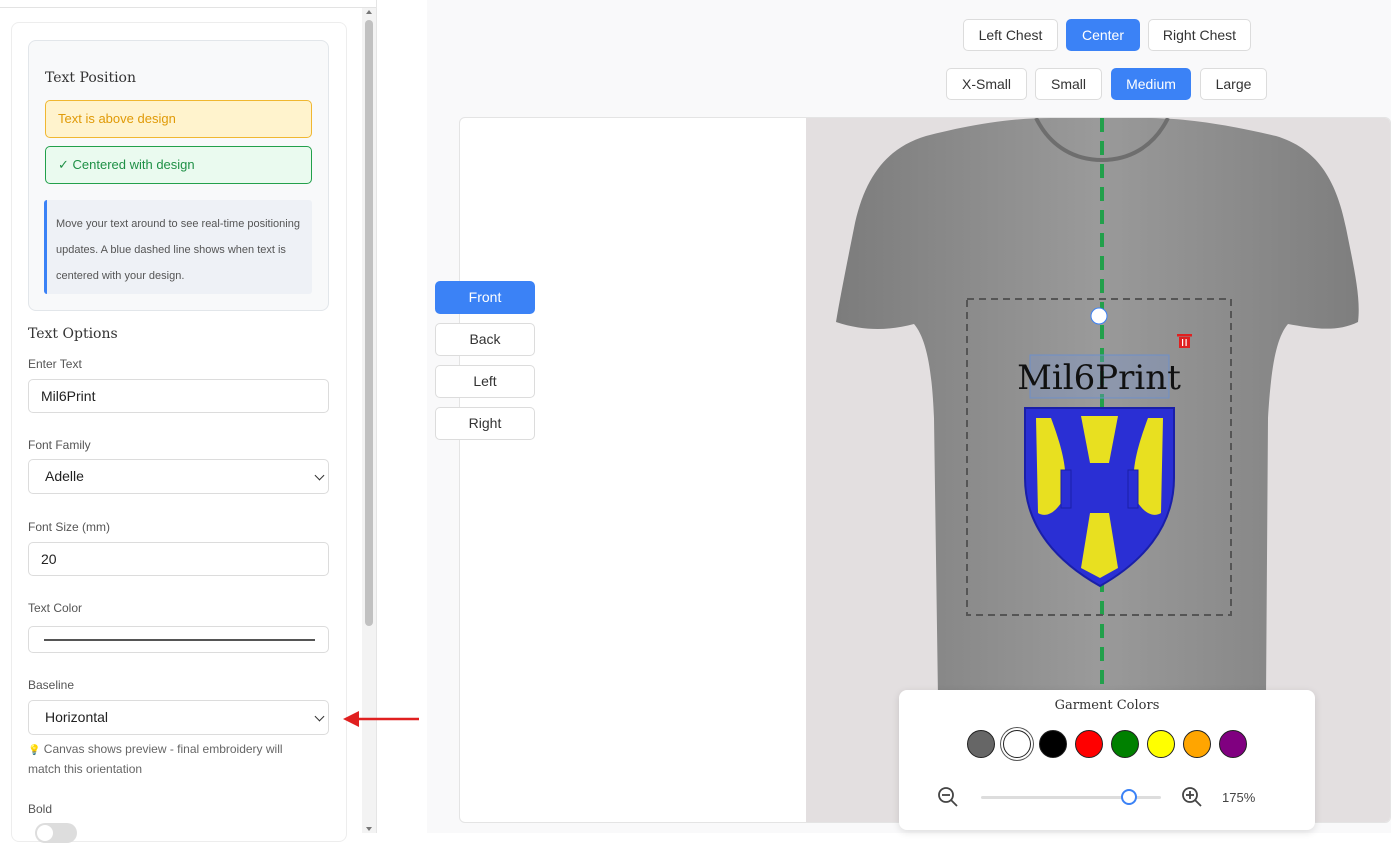 This screenshot has height=843, width=1391. Describe the element at coordinates (986, 84) in the screenshot. I see `size-x-small-button: X-Small` at that location.